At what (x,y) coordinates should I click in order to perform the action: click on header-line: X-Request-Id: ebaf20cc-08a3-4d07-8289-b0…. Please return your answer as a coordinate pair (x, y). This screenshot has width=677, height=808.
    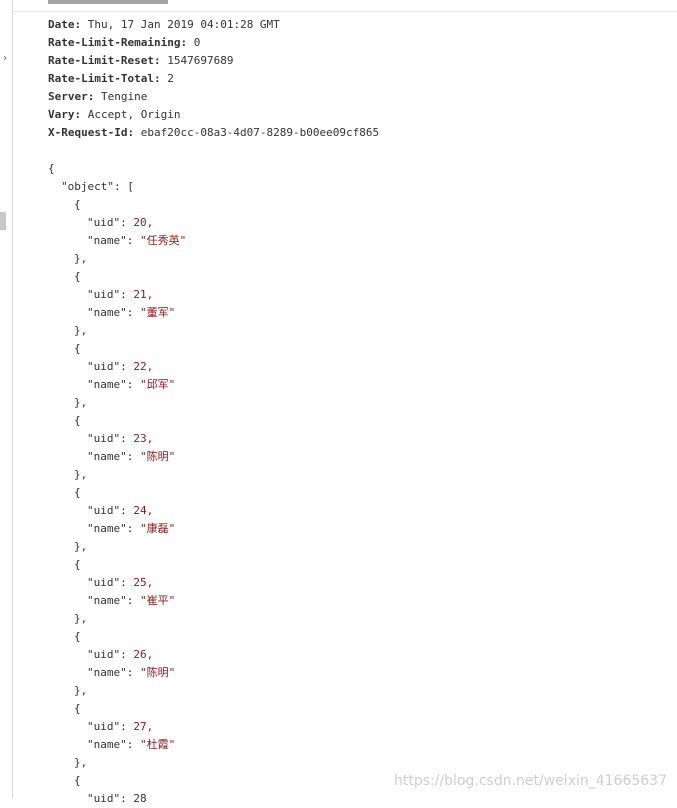
    Looking at the image, I should click on (213, 133).